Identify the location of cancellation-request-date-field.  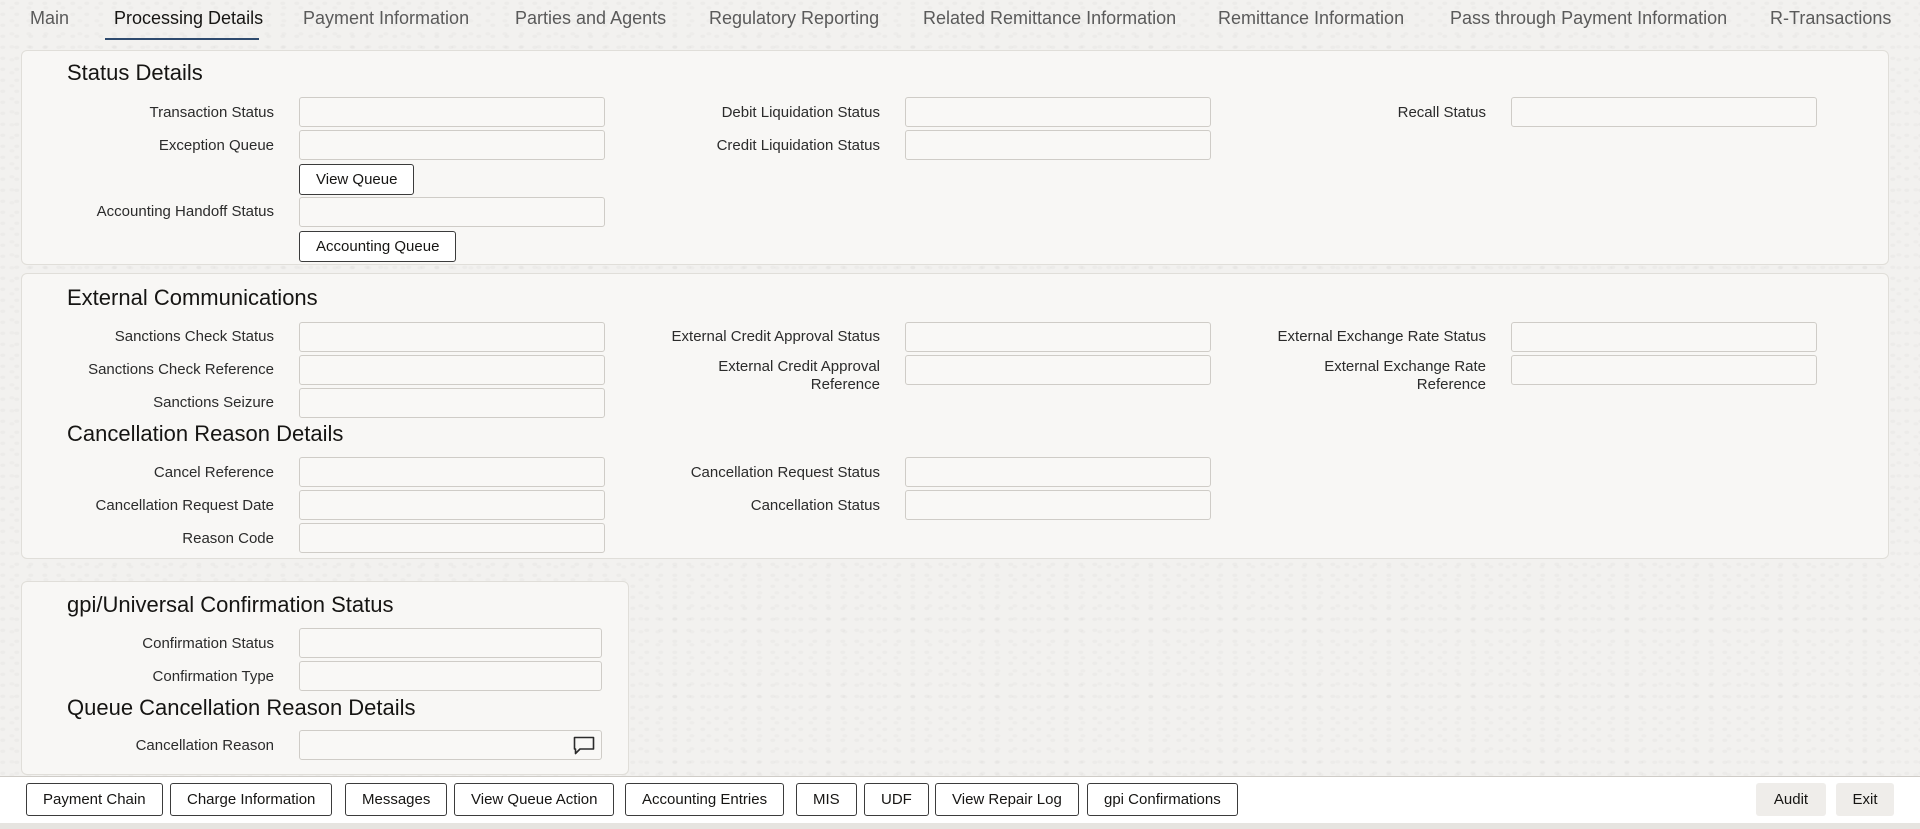
(452, 505).